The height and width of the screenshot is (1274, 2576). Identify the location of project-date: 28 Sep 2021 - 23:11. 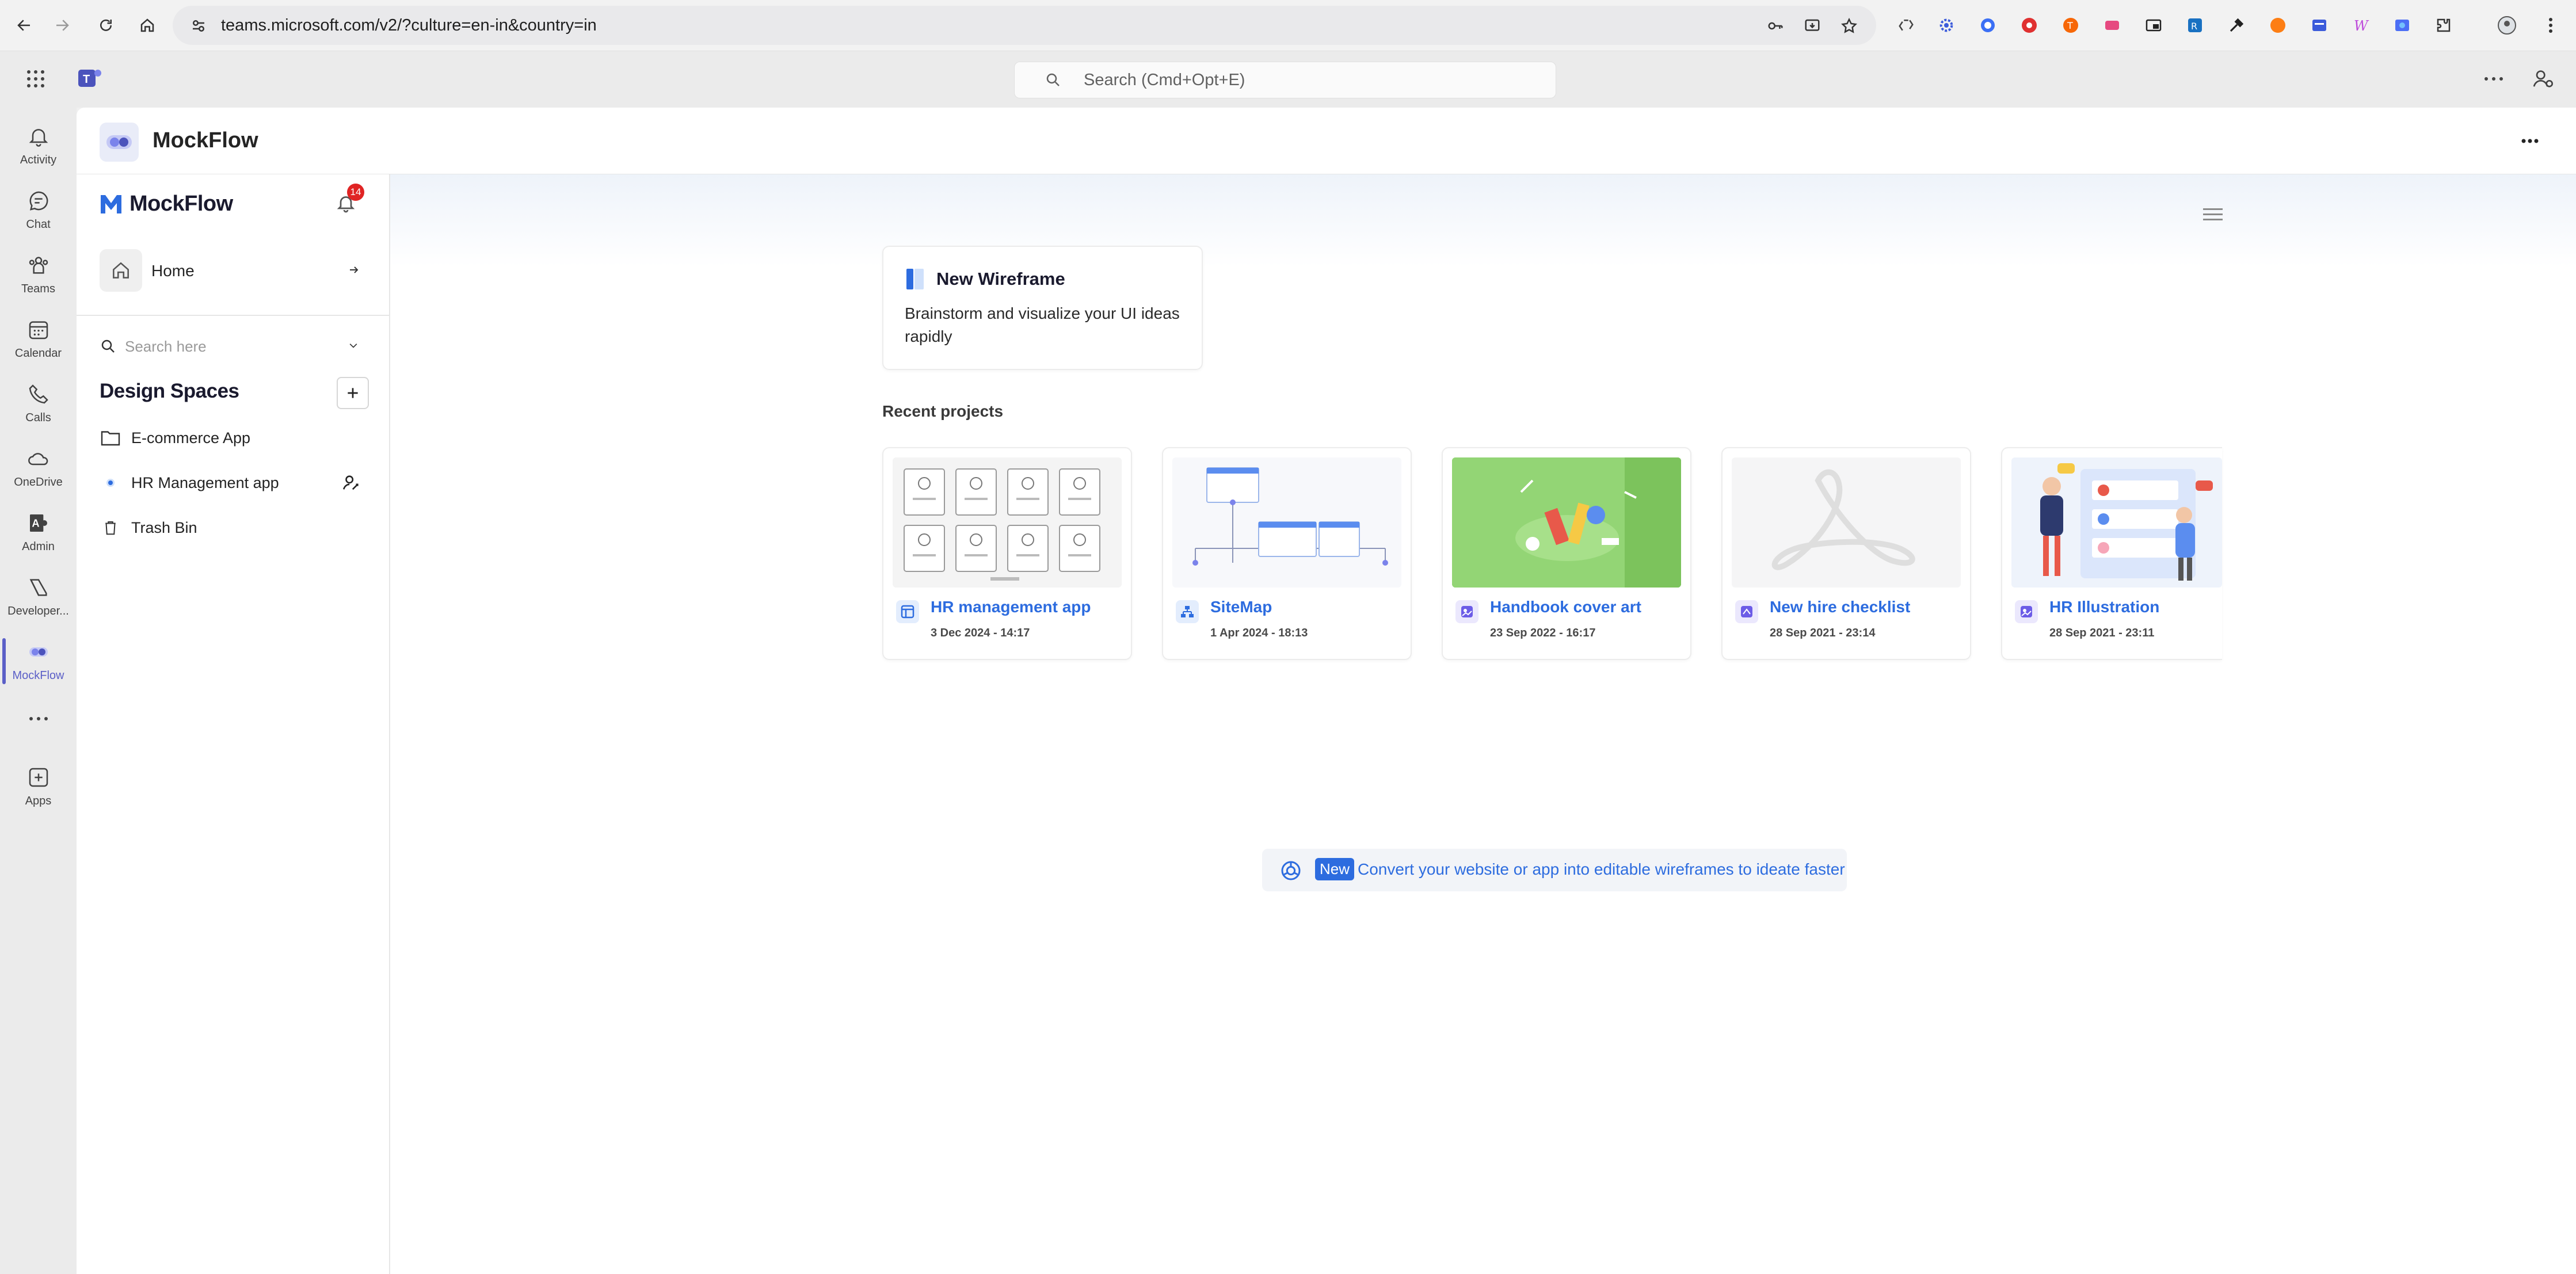
(2102, 633).